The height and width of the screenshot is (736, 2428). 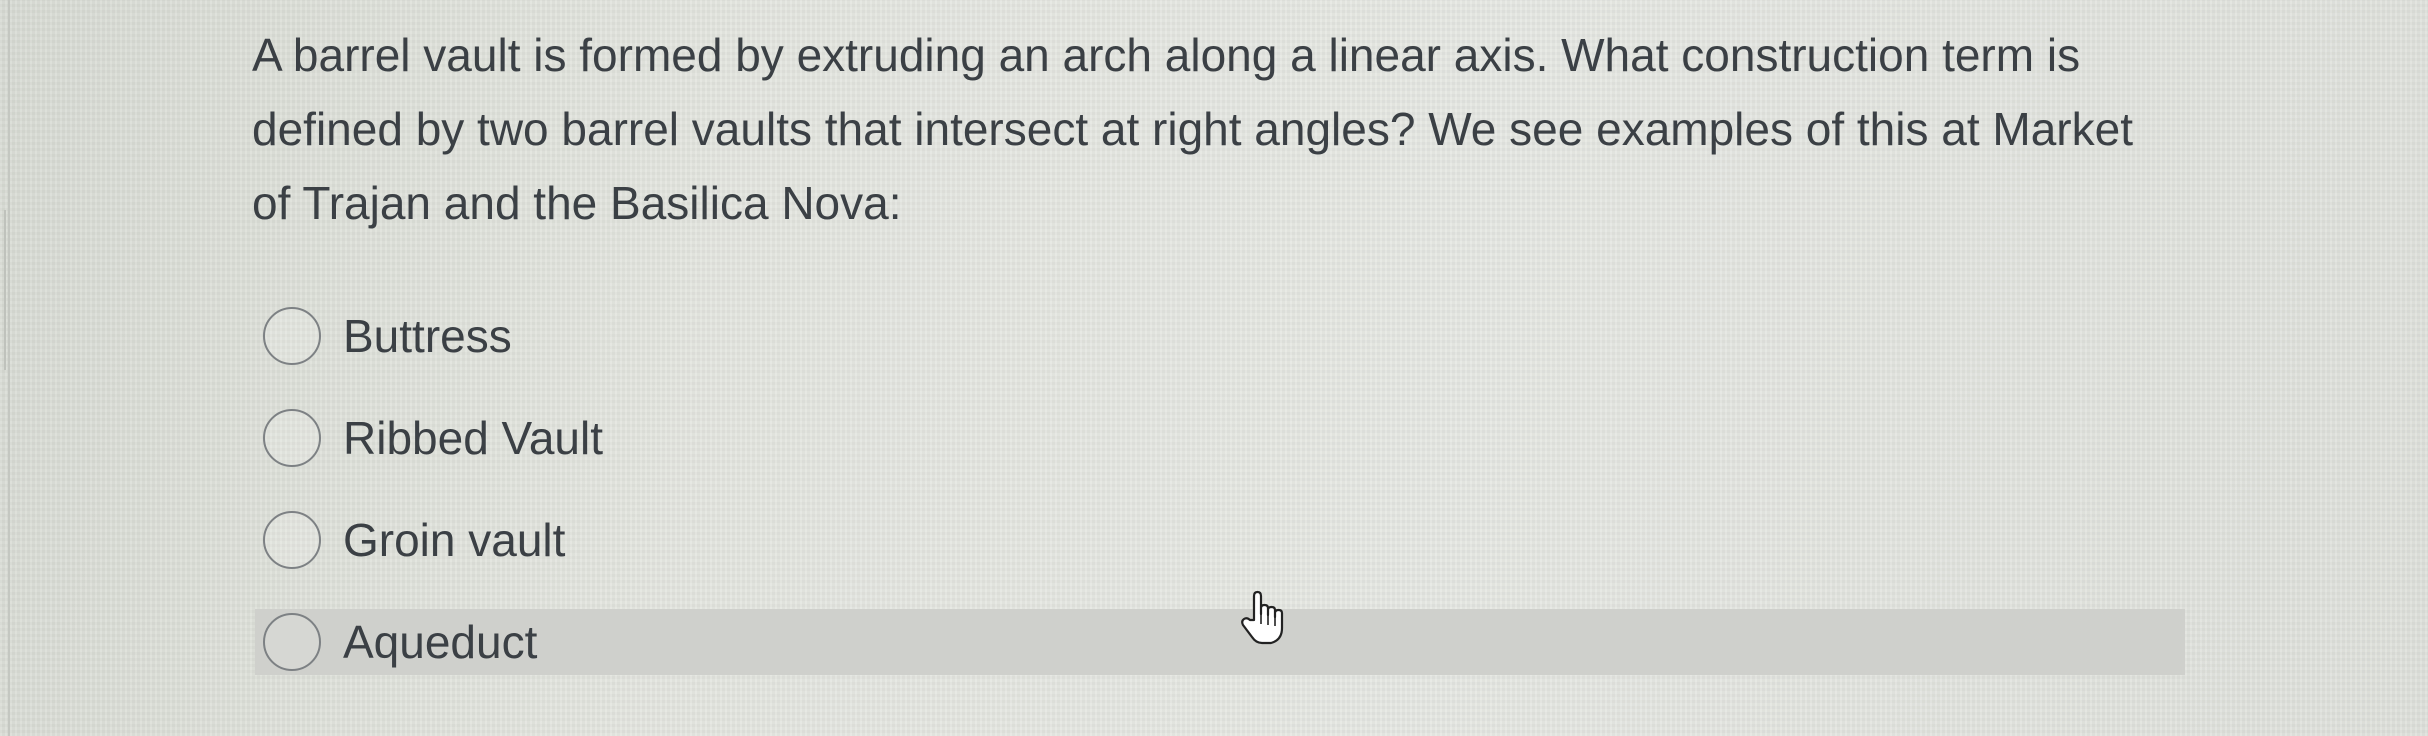 What do you see at coordinates (1220, 642) in the screenshot?
I see `option-aqueduct: Aqueduct` at bounding box center [1220, 642].